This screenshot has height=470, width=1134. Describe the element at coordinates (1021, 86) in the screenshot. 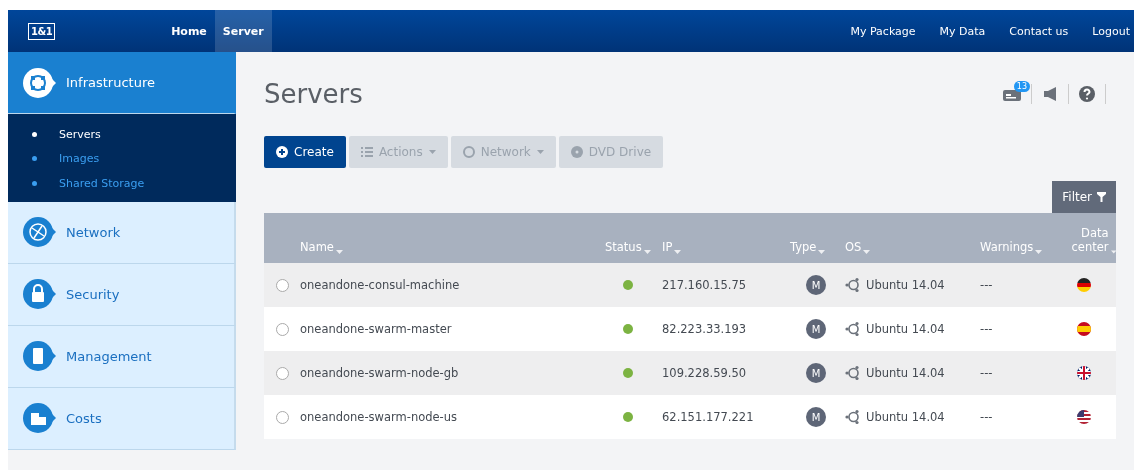

I see `notification-badge: 13` at that location.